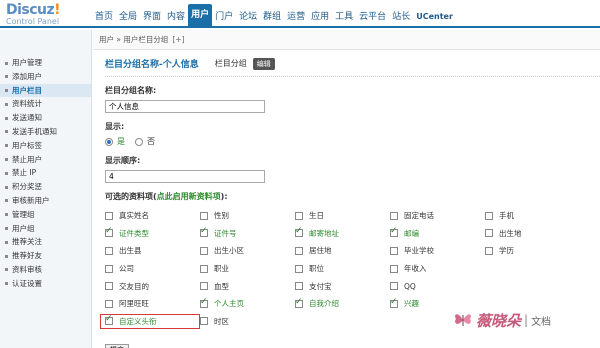 The image size is (600, 348). Describe the element at coordinates (152, 234) in the screenshot. I see `field-option: 证件类型` at that location.